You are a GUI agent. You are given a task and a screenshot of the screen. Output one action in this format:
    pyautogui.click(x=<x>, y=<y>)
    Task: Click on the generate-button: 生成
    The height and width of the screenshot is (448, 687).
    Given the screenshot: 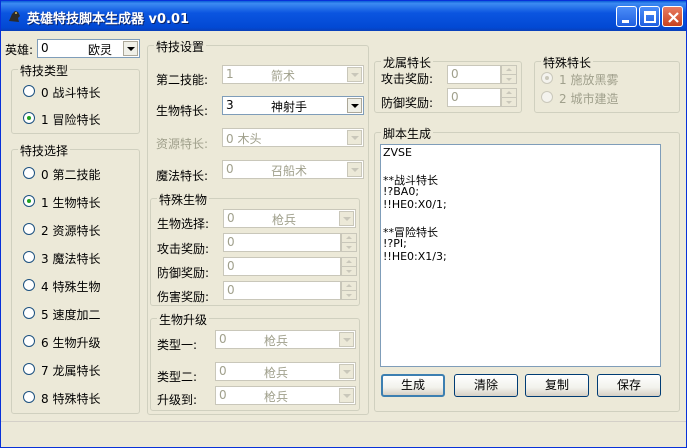 What is the action you would take?
    pyautogui.click(x=413, y=385)
    